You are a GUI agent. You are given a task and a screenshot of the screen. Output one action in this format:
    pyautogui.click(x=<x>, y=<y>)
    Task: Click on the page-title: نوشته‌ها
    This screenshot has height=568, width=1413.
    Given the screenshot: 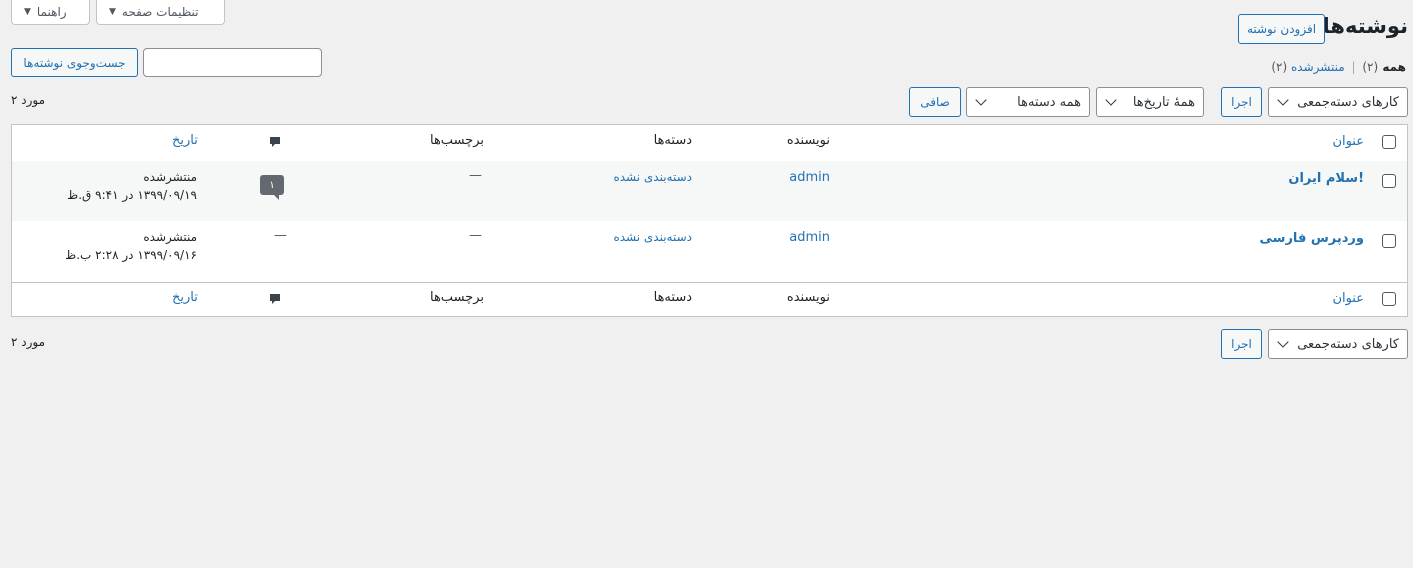 What is the action you would take?
    pyautogui.click(x=1365, y=26)
    